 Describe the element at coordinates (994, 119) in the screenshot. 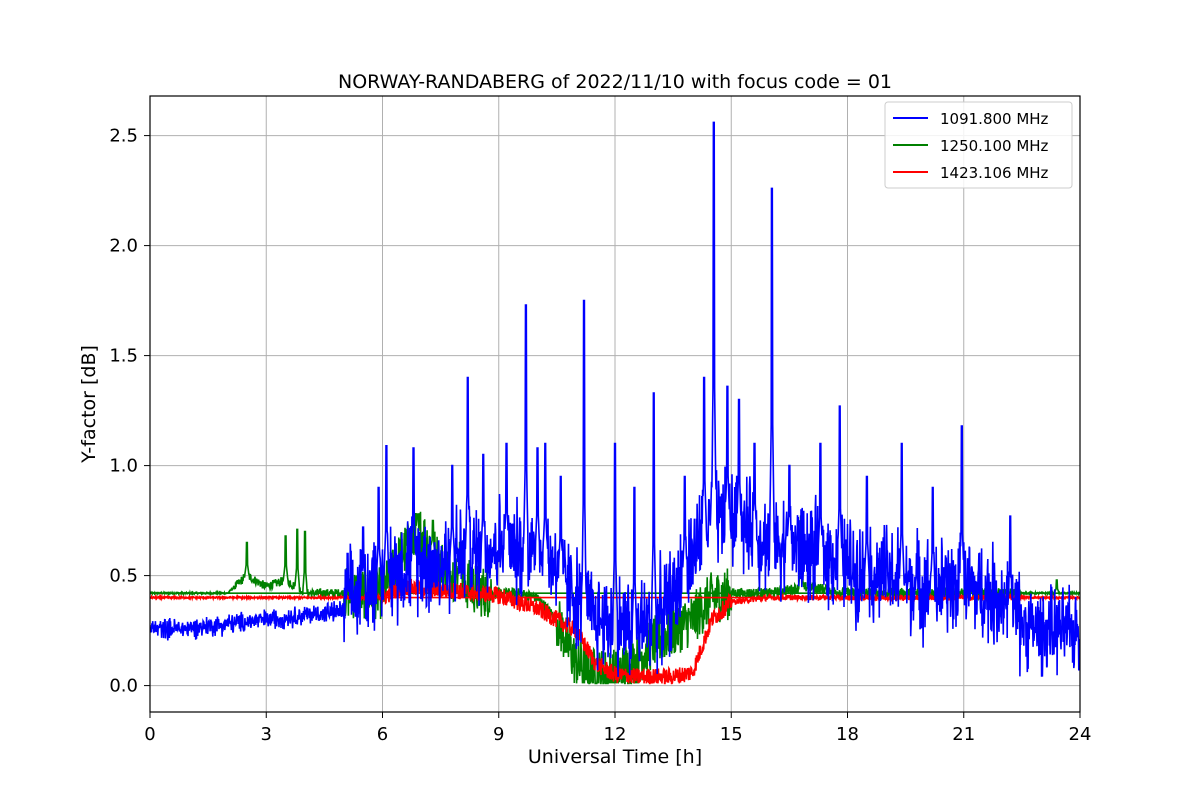

I see `legend-label-series-1: 1091.800 MHz` at that location.